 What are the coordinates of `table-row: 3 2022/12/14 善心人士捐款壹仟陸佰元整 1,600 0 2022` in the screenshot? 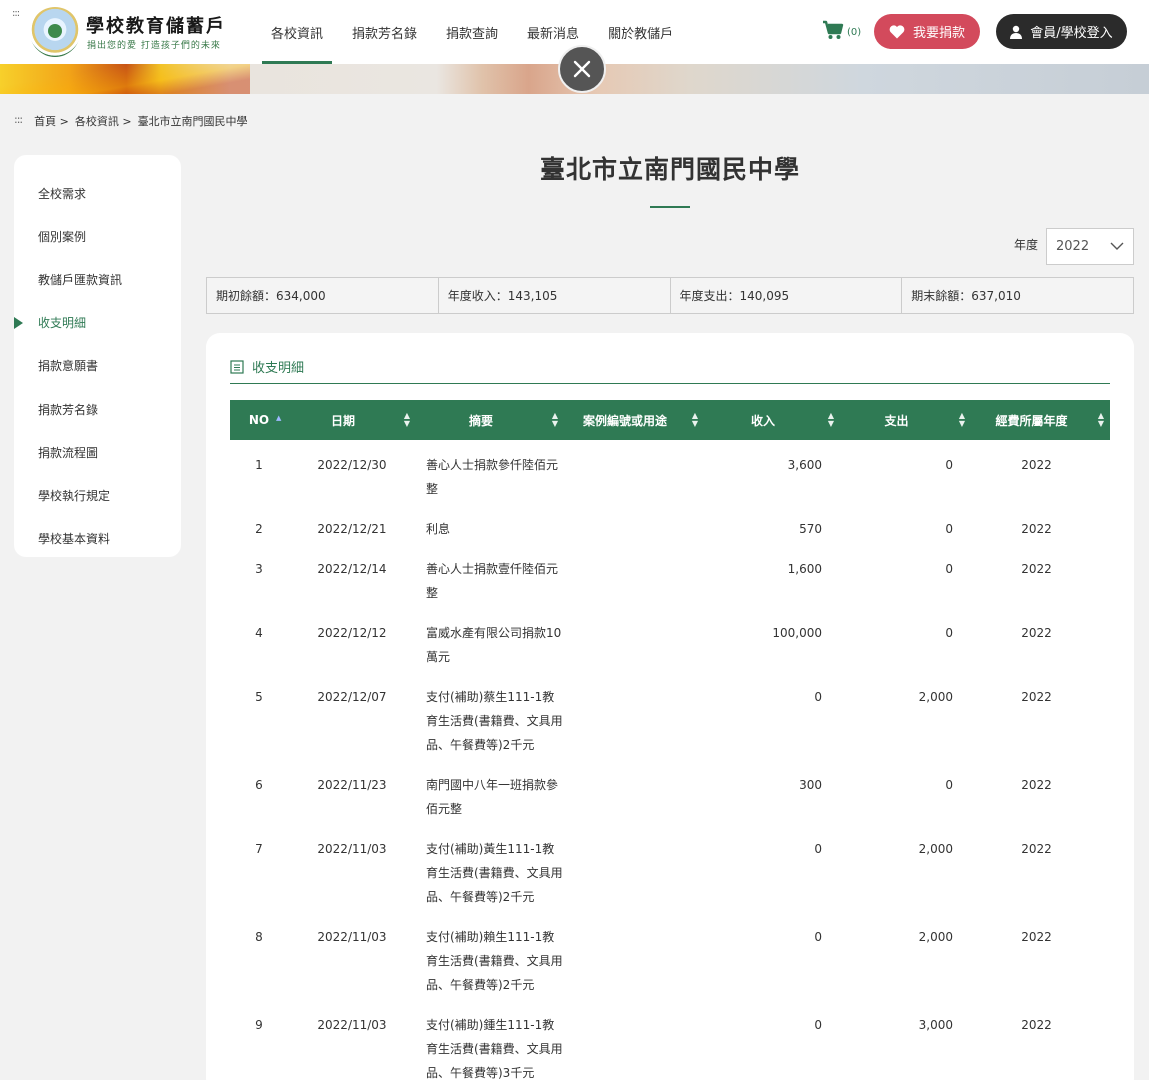 It's located at (670, 576).